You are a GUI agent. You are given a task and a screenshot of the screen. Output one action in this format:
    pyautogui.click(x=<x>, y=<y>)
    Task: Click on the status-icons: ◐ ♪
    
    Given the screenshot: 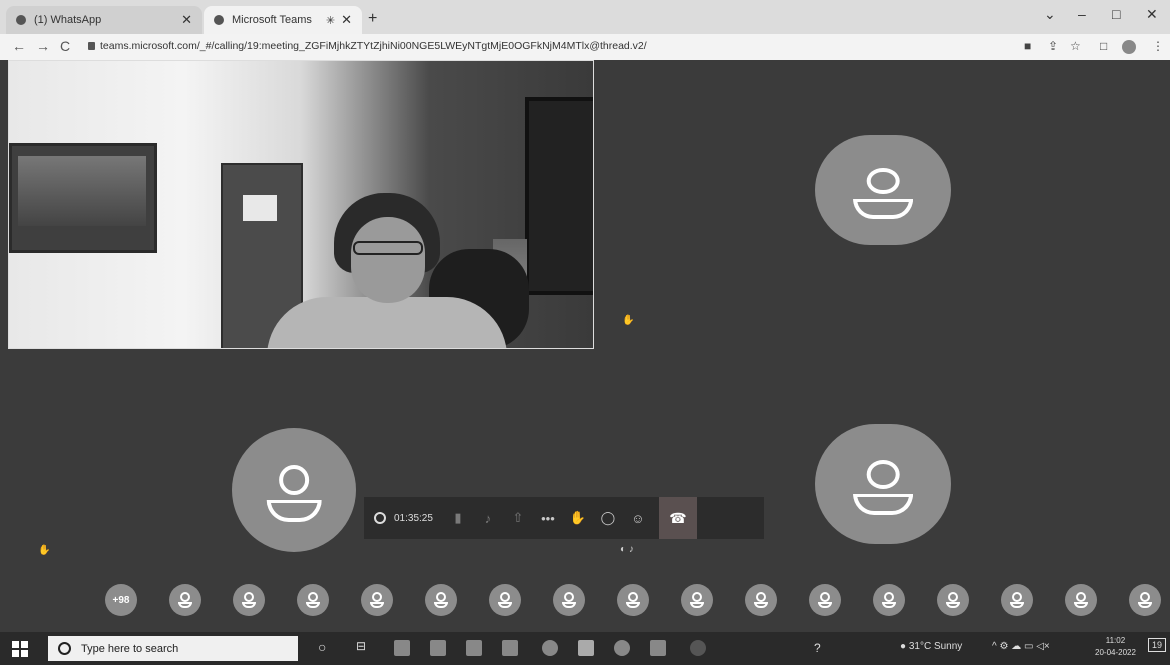 What is the action you would take?
    pyautogui.click(x=627, y=549)
    